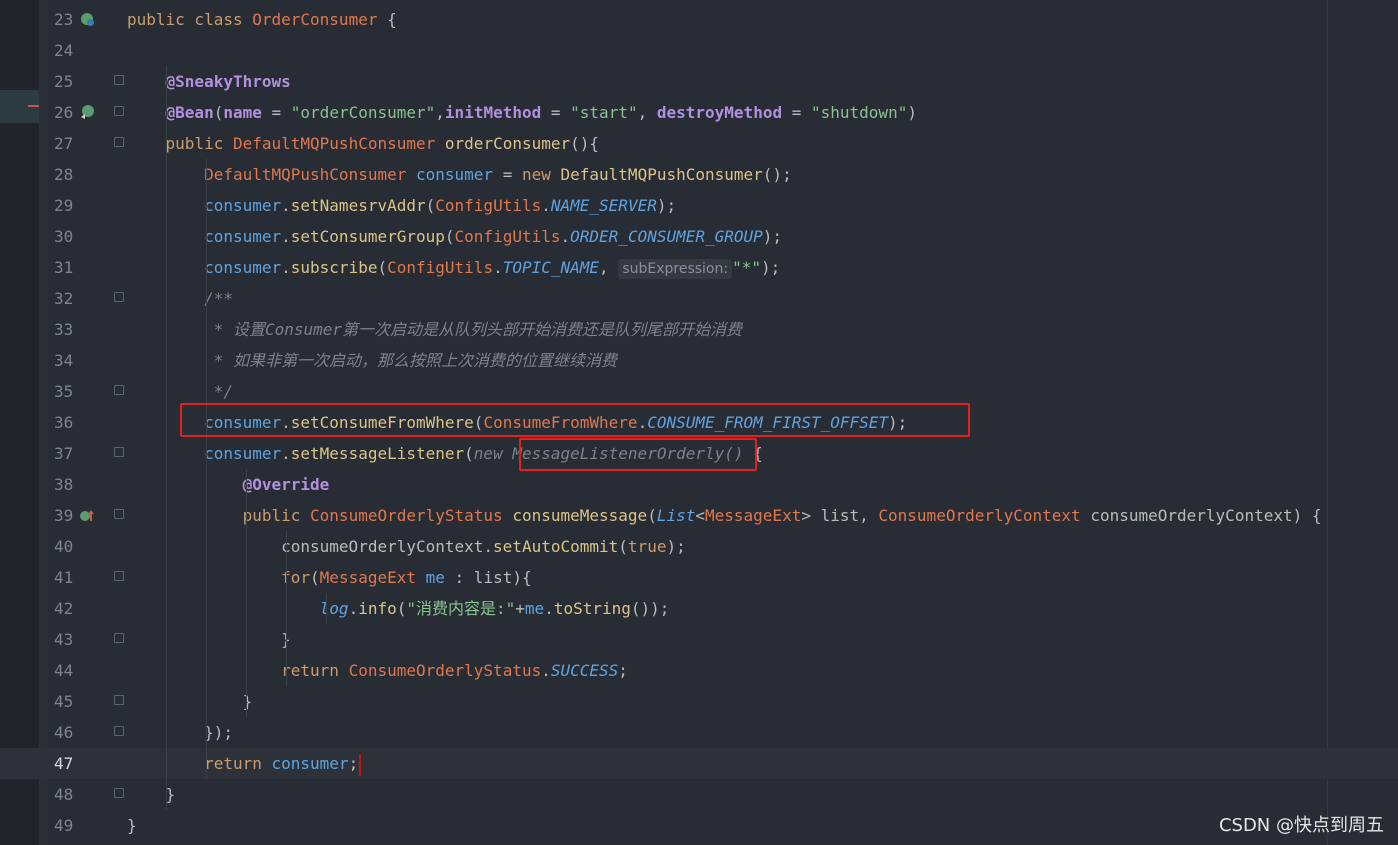  Describe the element at coordinates (398, 608) in the screenshot. I see `code-text: log.info("消费内容是:"+me.toString());` at that location.